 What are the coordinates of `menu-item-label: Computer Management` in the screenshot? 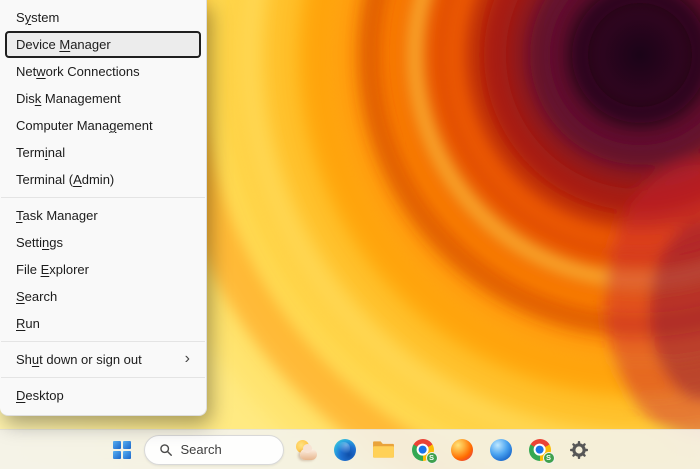 It's located at (84, 125).